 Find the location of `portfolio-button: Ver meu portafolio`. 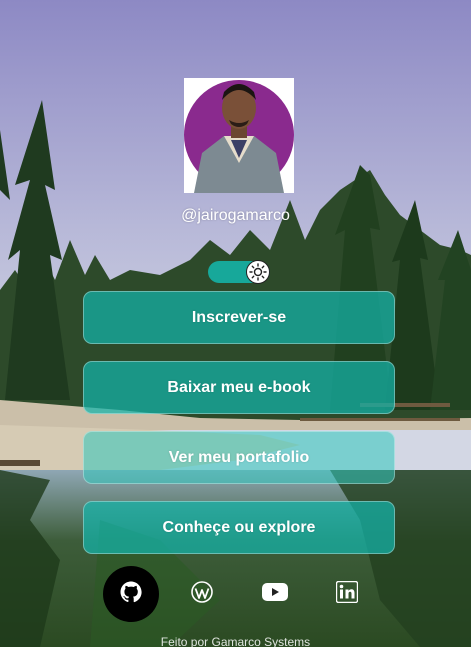

portfolio-button: Ver meu portafolio is located at coordinates (239, 457).